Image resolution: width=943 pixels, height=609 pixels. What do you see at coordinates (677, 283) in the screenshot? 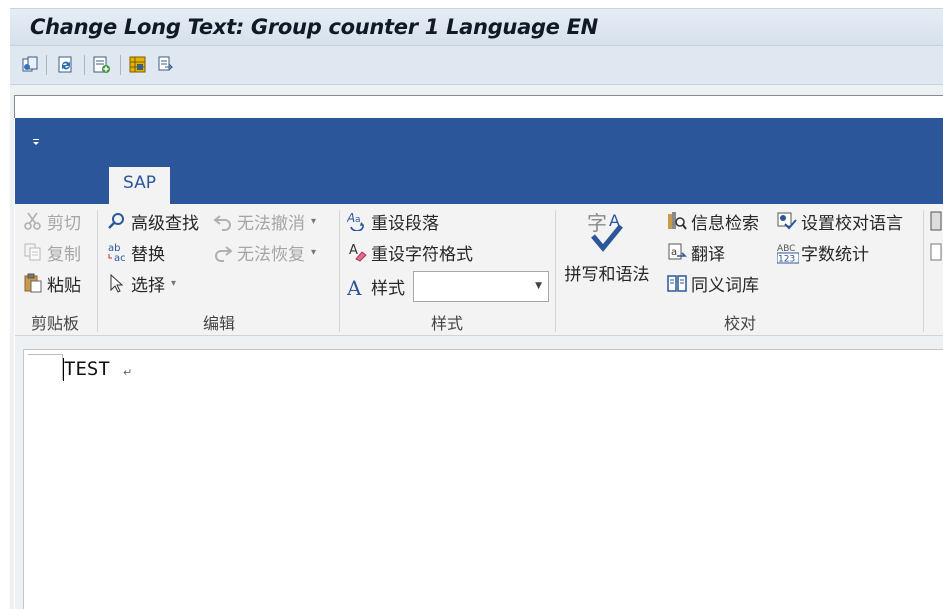
I see `book-icon` at bounding box center [677, 283].